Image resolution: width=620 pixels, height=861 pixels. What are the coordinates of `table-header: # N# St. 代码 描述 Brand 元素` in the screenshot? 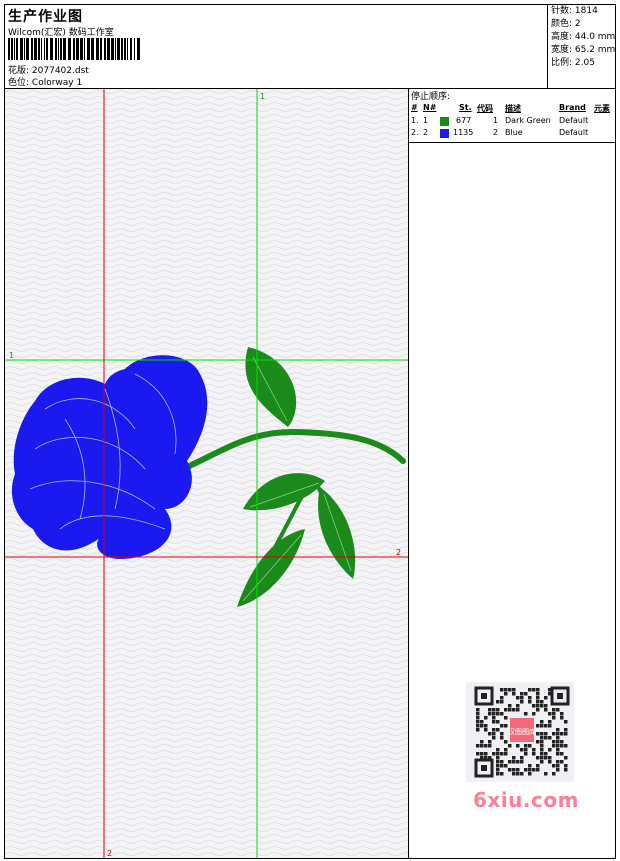 It's located at (512, 109).